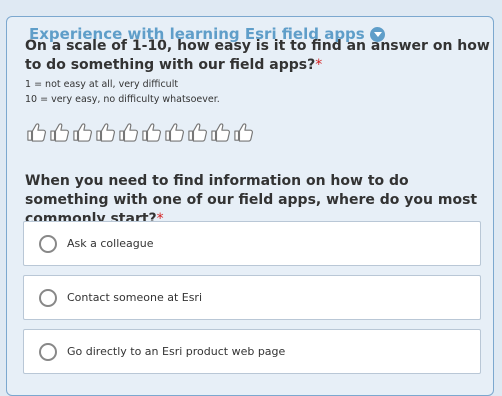  What do you see at coordinates (110, 243) in the screenshot?
I see `option-label: Ask a colleague` at bounding box center [110, 243].